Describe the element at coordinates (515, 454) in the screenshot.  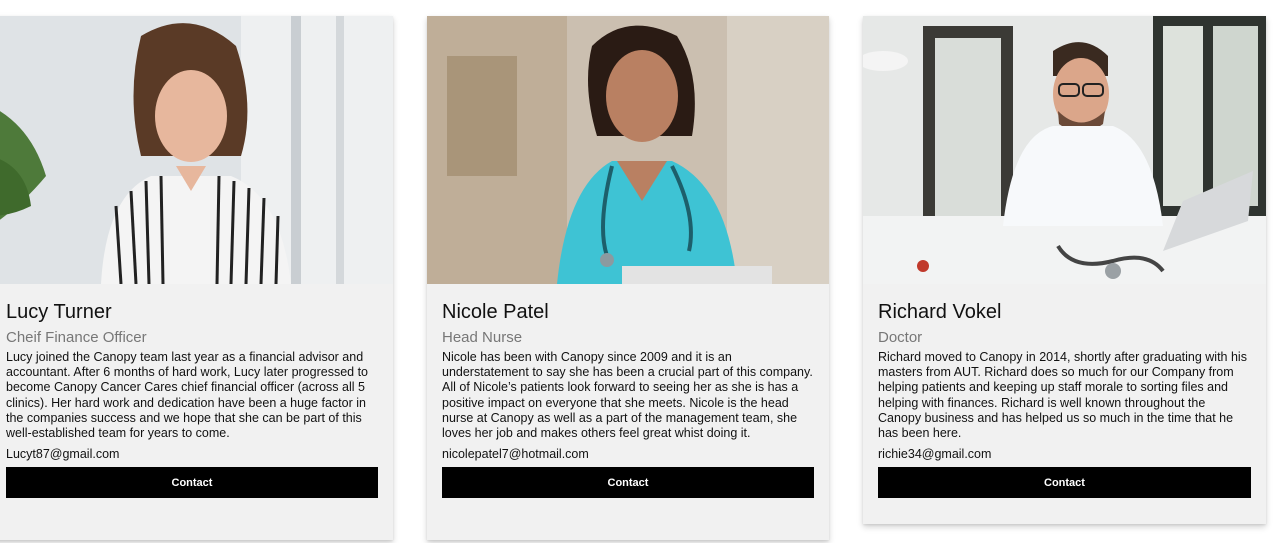
I see `member-email: nicolepatel7@hotmail.com` at that location.